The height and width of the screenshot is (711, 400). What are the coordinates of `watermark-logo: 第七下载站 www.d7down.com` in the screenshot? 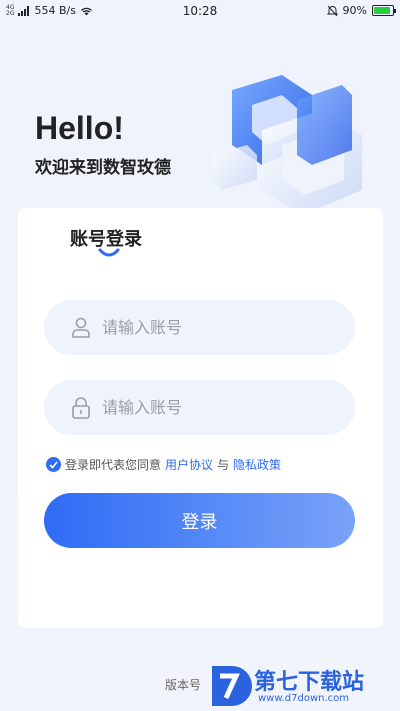 It's located at (303, 685).